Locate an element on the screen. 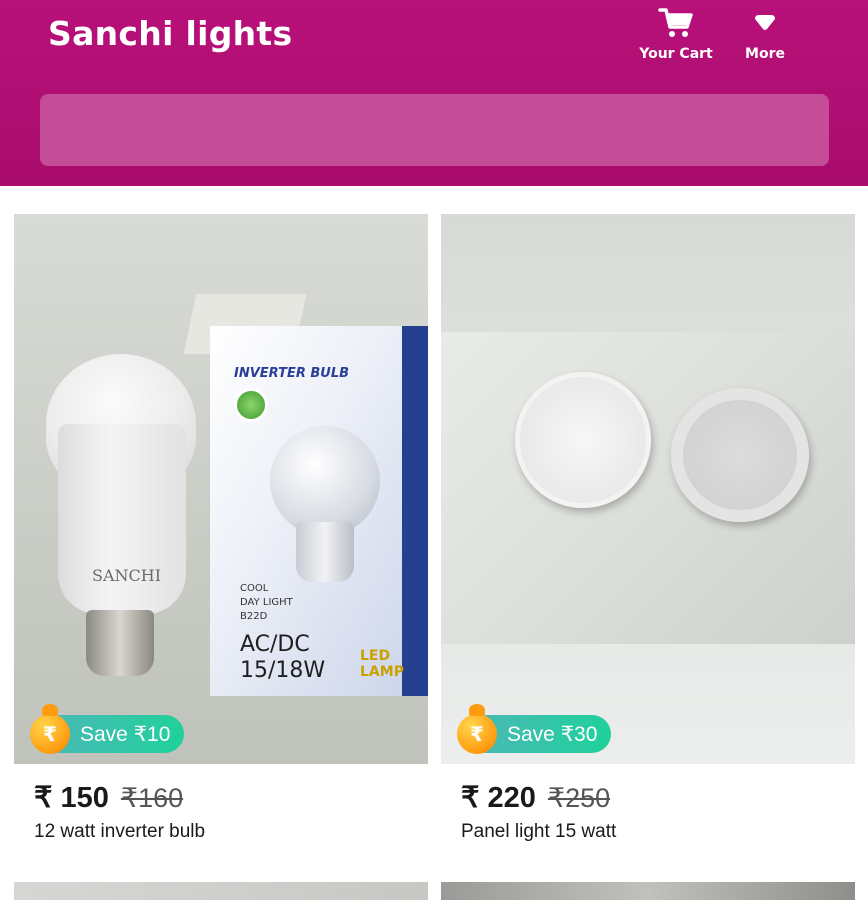 The image size is (868, 900). cart-label: Your Cart is located at coordinates (676, 54).